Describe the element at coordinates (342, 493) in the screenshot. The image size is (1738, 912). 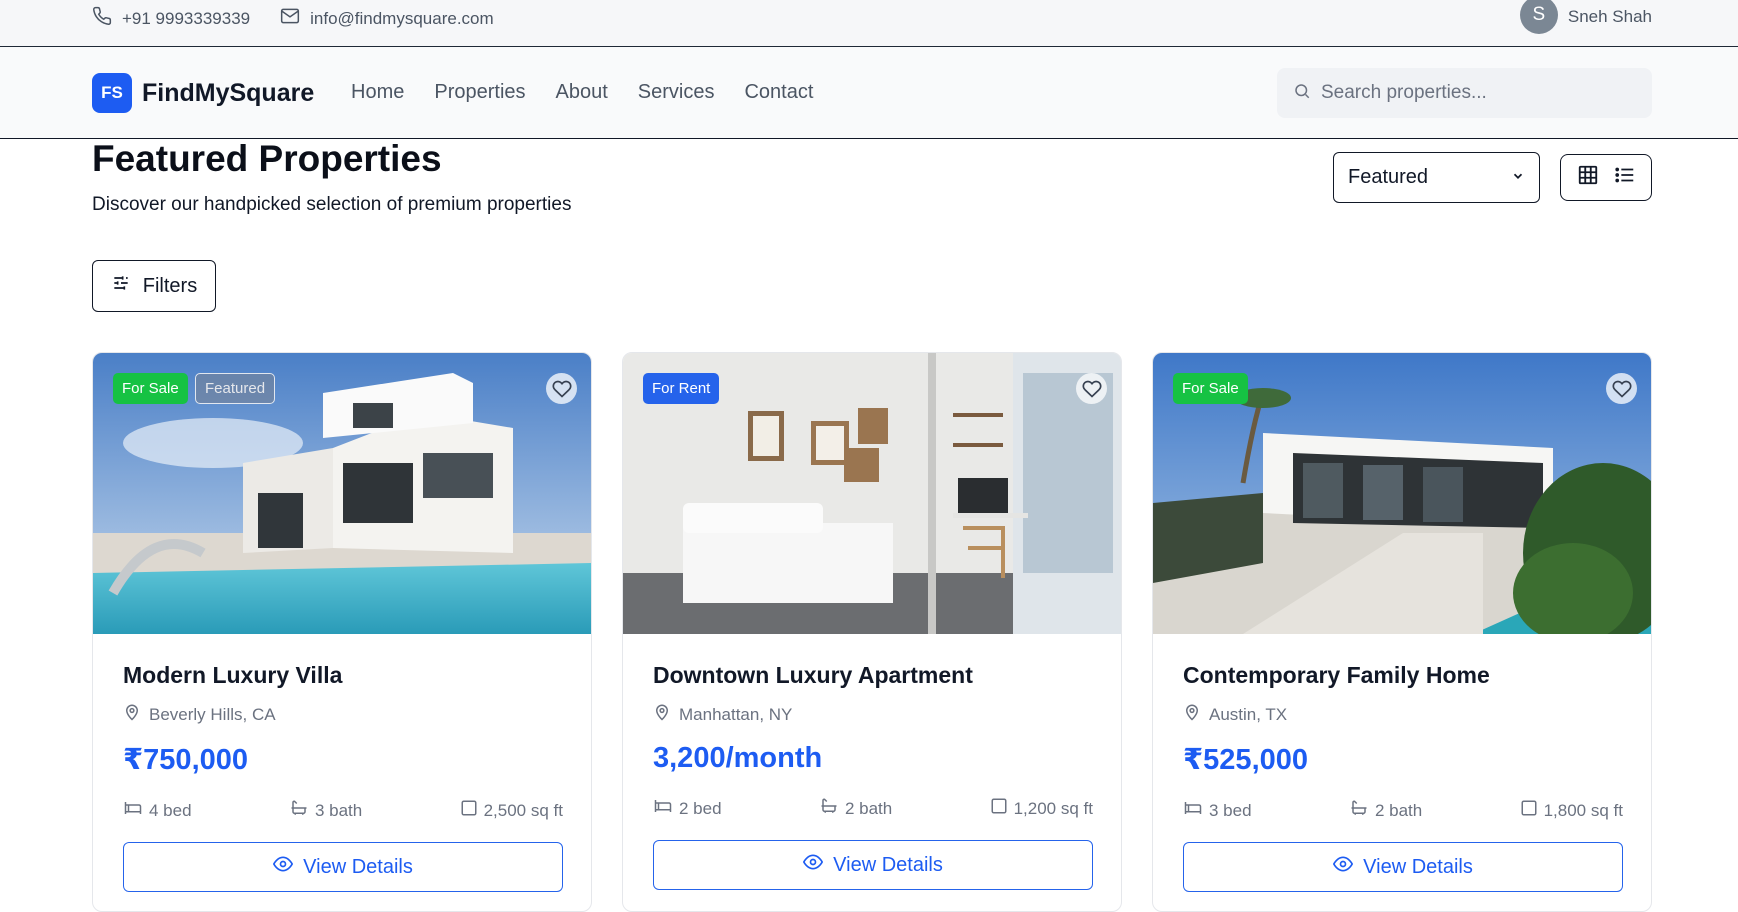
I see `property-photo: For Sale Featured` at that location.